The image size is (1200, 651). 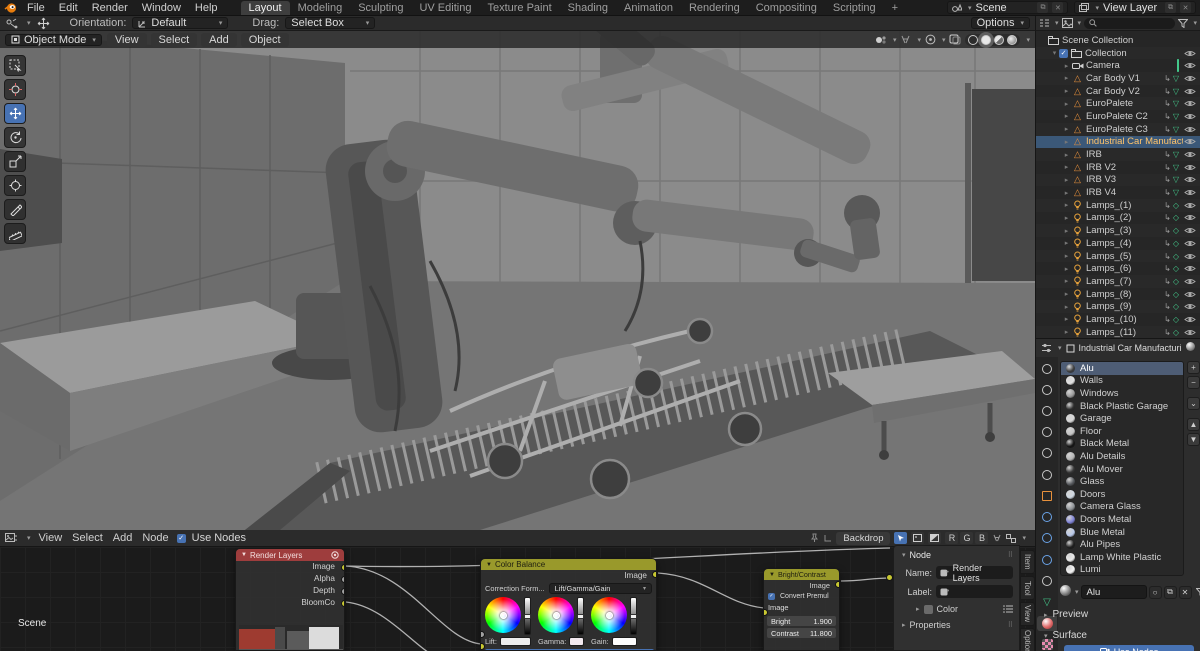 What do you see at coordinates (786, 8) in the screenshot?
I see `workspace-tab-compositing: Compositing` at bounding box center [786, 8].